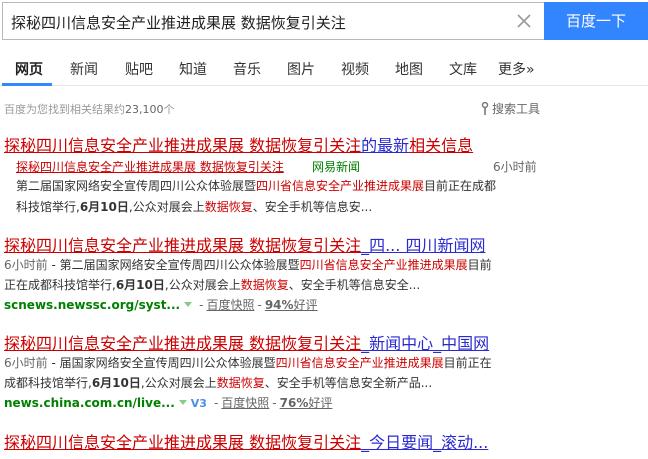  I want to click on rating-score: 94%, so click(279, 305).